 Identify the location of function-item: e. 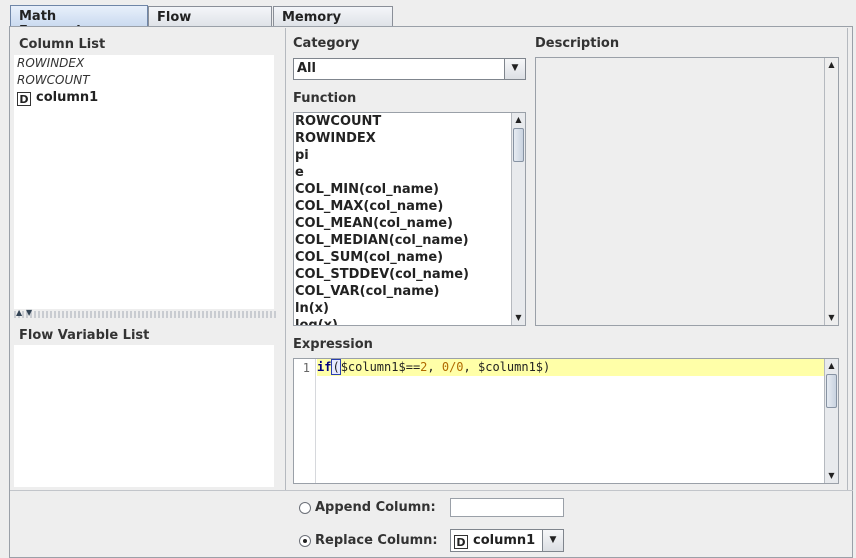
(402, 172).